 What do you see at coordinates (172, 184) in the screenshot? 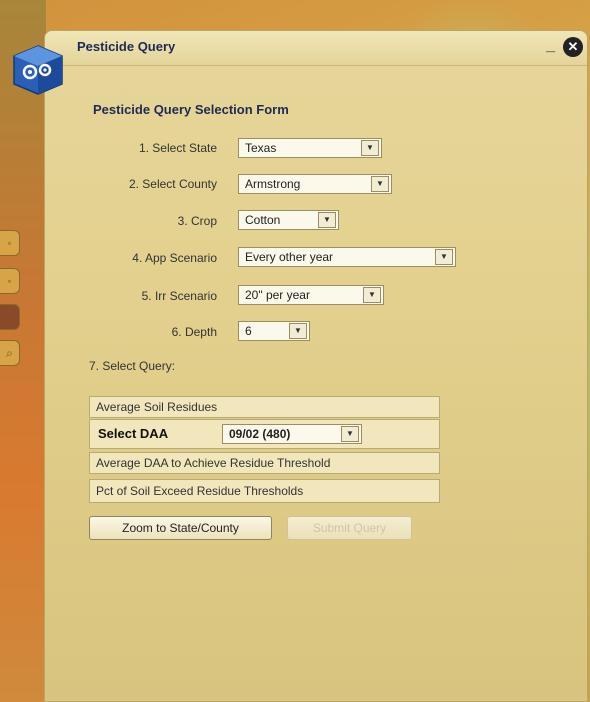
I see `county-label: 2. Select County` at bounding box center [172, 184].